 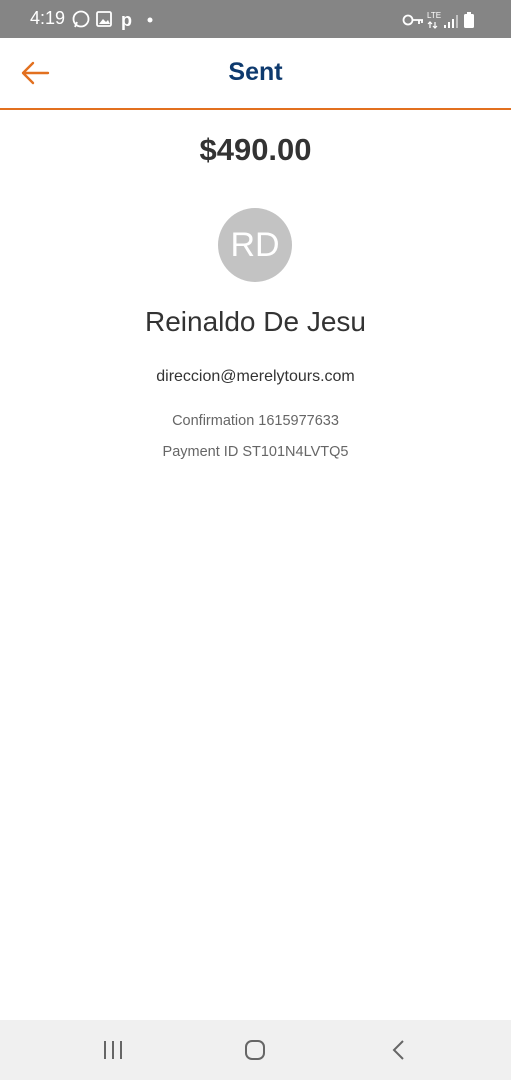 I want to click on avatar: RD, so click(x=255, y=245).